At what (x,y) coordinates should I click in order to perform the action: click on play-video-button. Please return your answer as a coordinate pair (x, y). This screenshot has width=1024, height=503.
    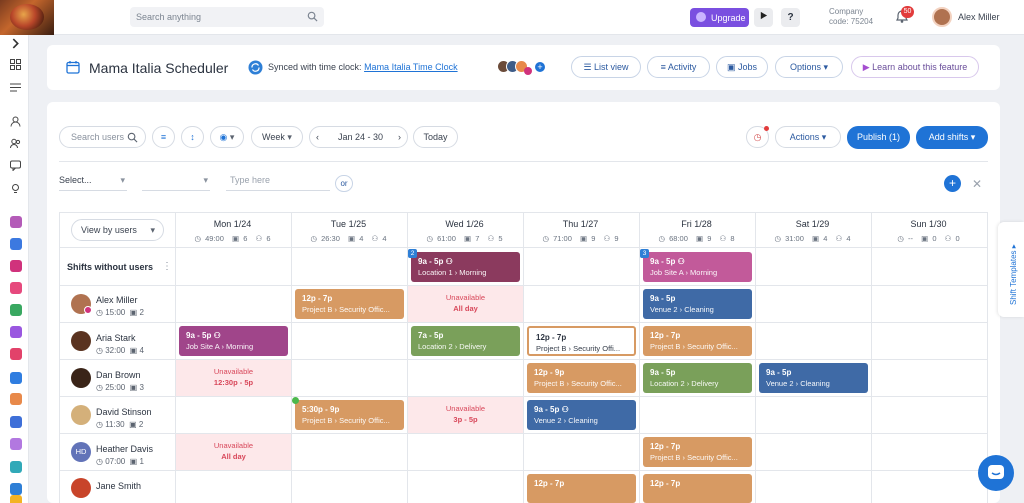
    Looking at the image, I should click on (763, 17).